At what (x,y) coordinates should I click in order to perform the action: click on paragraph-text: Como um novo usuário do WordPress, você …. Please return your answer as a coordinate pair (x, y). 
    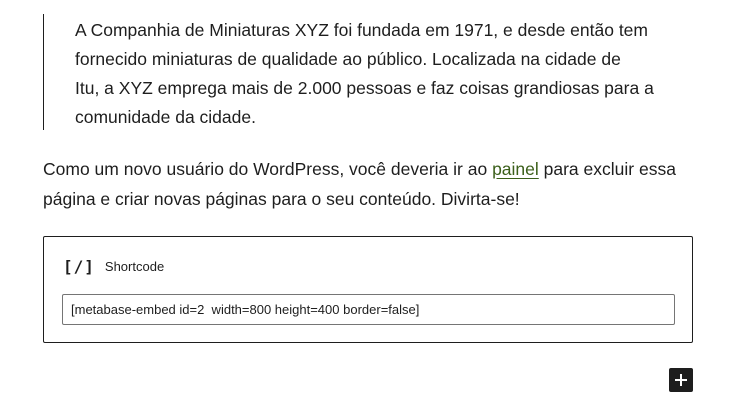
    Looking at the image, I should click on (268, 169).